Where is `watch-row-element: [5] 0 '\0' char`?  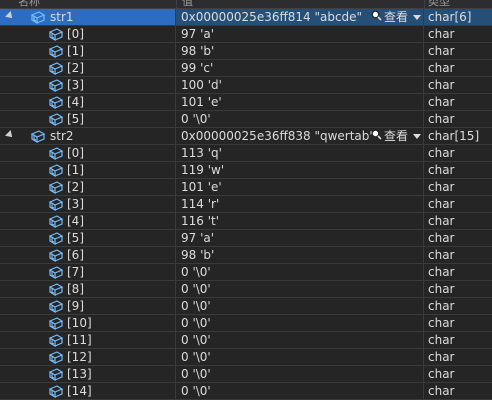
watch-row-element: [5] 0 '\0' char is located at coordinates (246, 119).